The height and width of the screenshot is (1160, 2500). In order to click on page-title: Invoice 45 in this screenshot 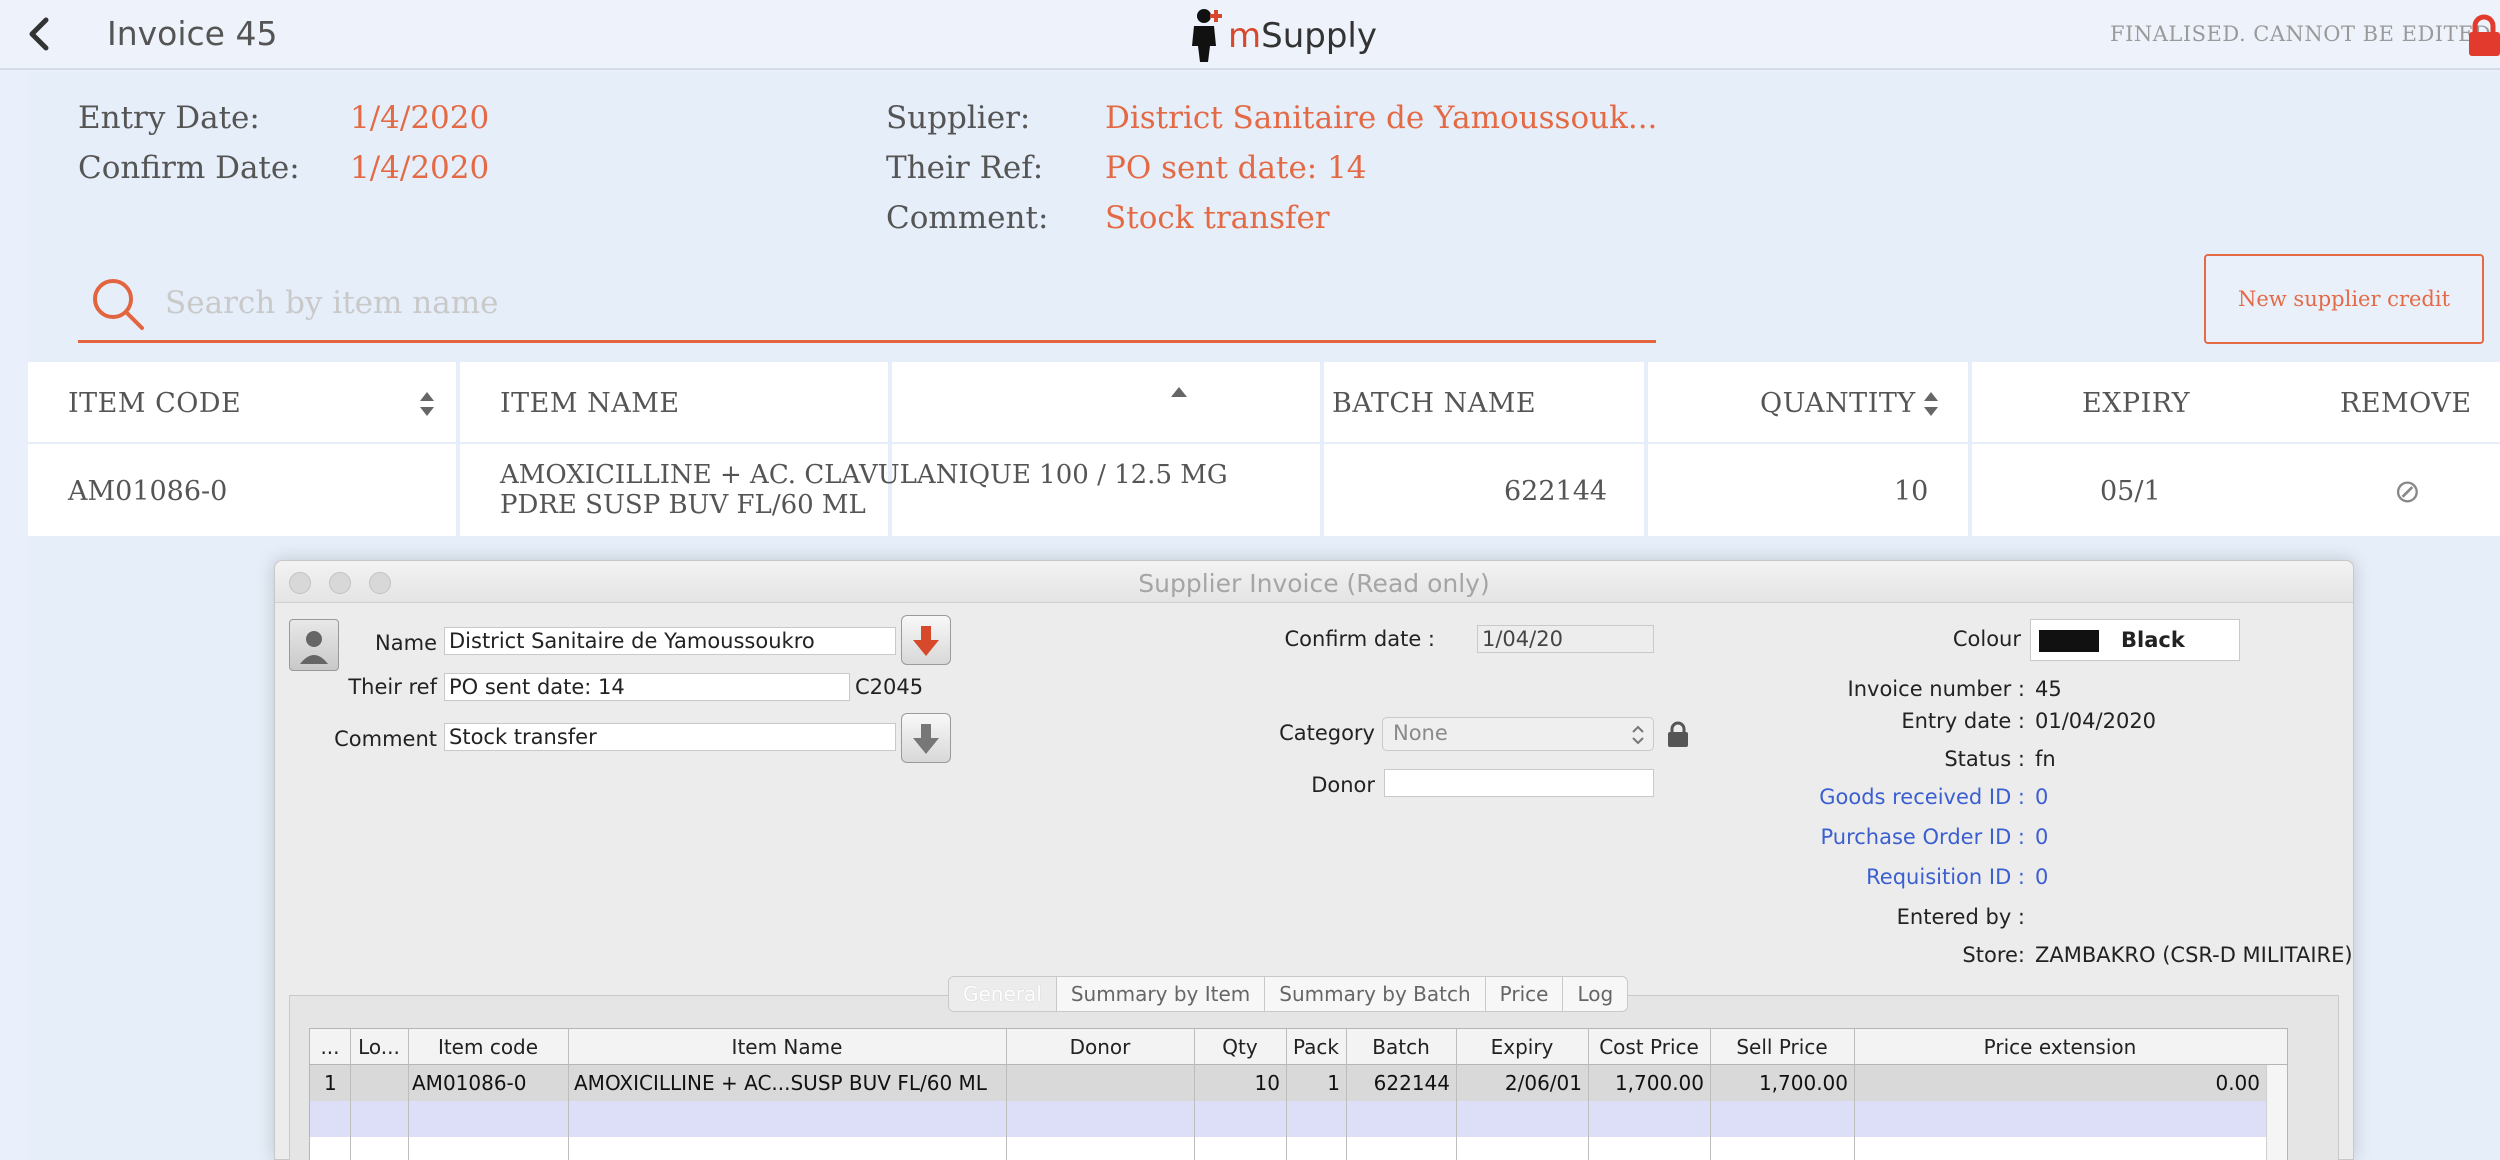, I will do `click(192, 33)`.